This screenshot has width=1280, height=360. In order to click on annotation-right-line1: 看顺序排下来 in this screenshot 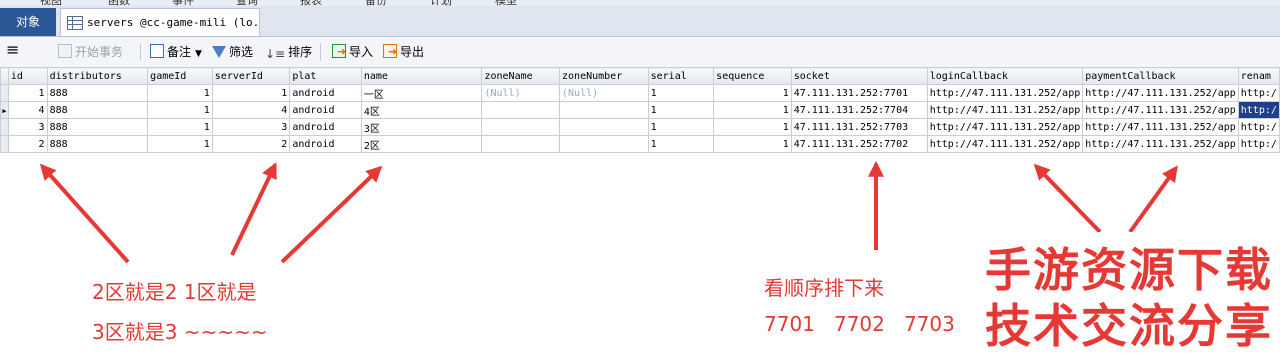, I will do `click(824, 288)`.